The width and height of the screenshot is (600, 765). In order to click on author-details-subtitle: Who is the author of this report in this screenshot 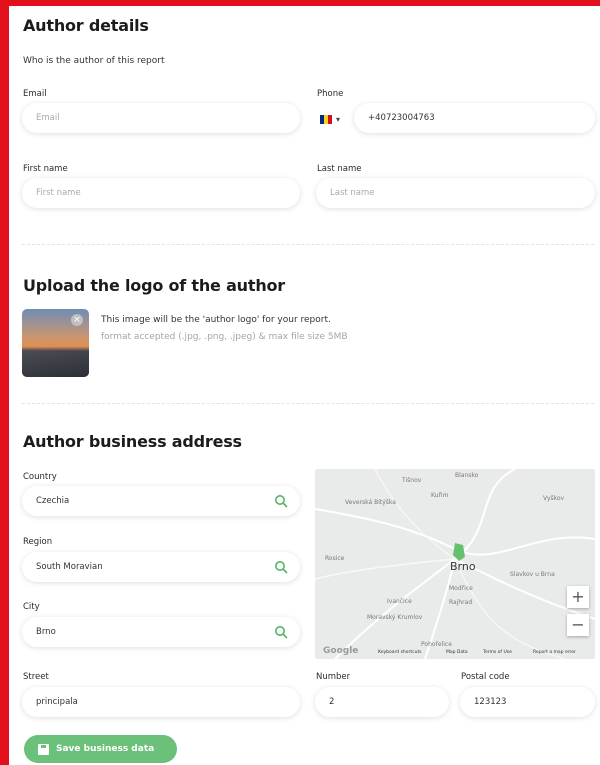, I will do `click(94, 61)`.